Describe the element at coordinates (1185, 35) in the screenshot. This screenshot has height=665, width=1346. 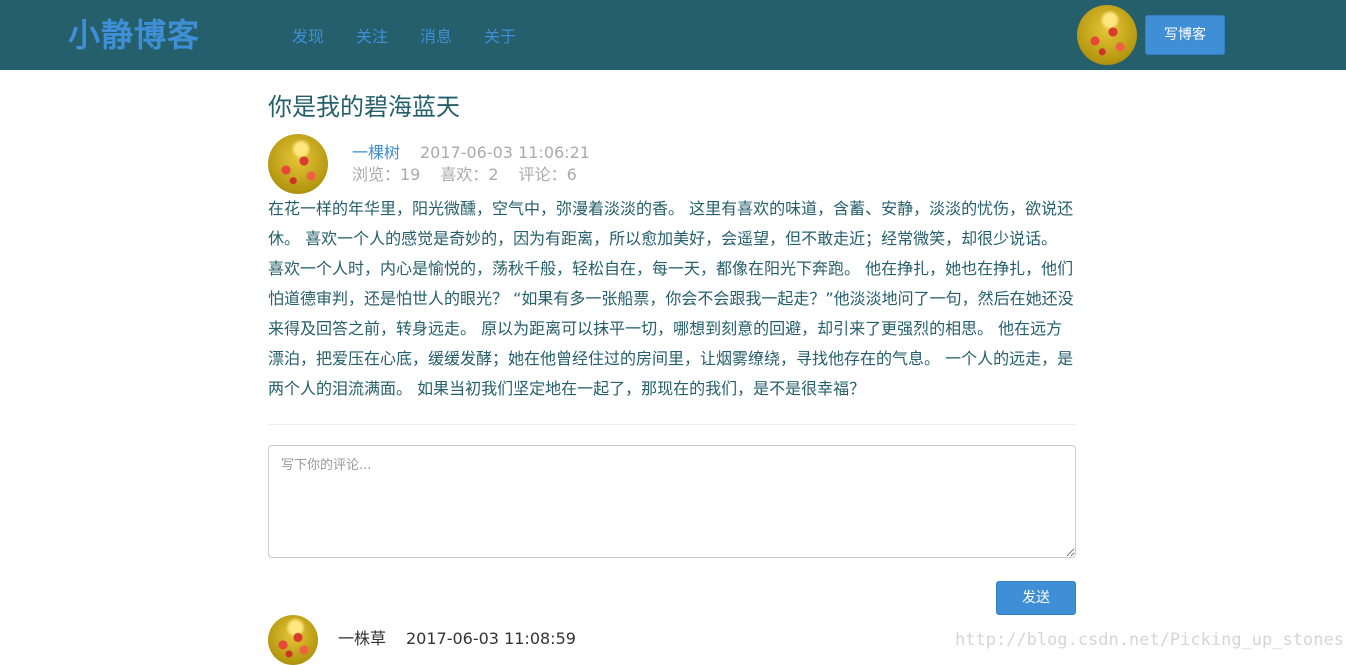
I see `write-blog-button: 写博客` at that location.